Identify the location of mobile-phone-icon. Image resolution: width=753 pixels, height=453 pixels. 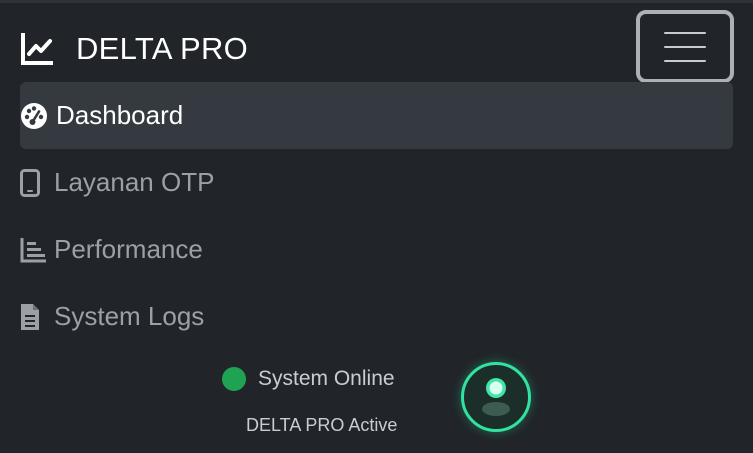
(34, 182).